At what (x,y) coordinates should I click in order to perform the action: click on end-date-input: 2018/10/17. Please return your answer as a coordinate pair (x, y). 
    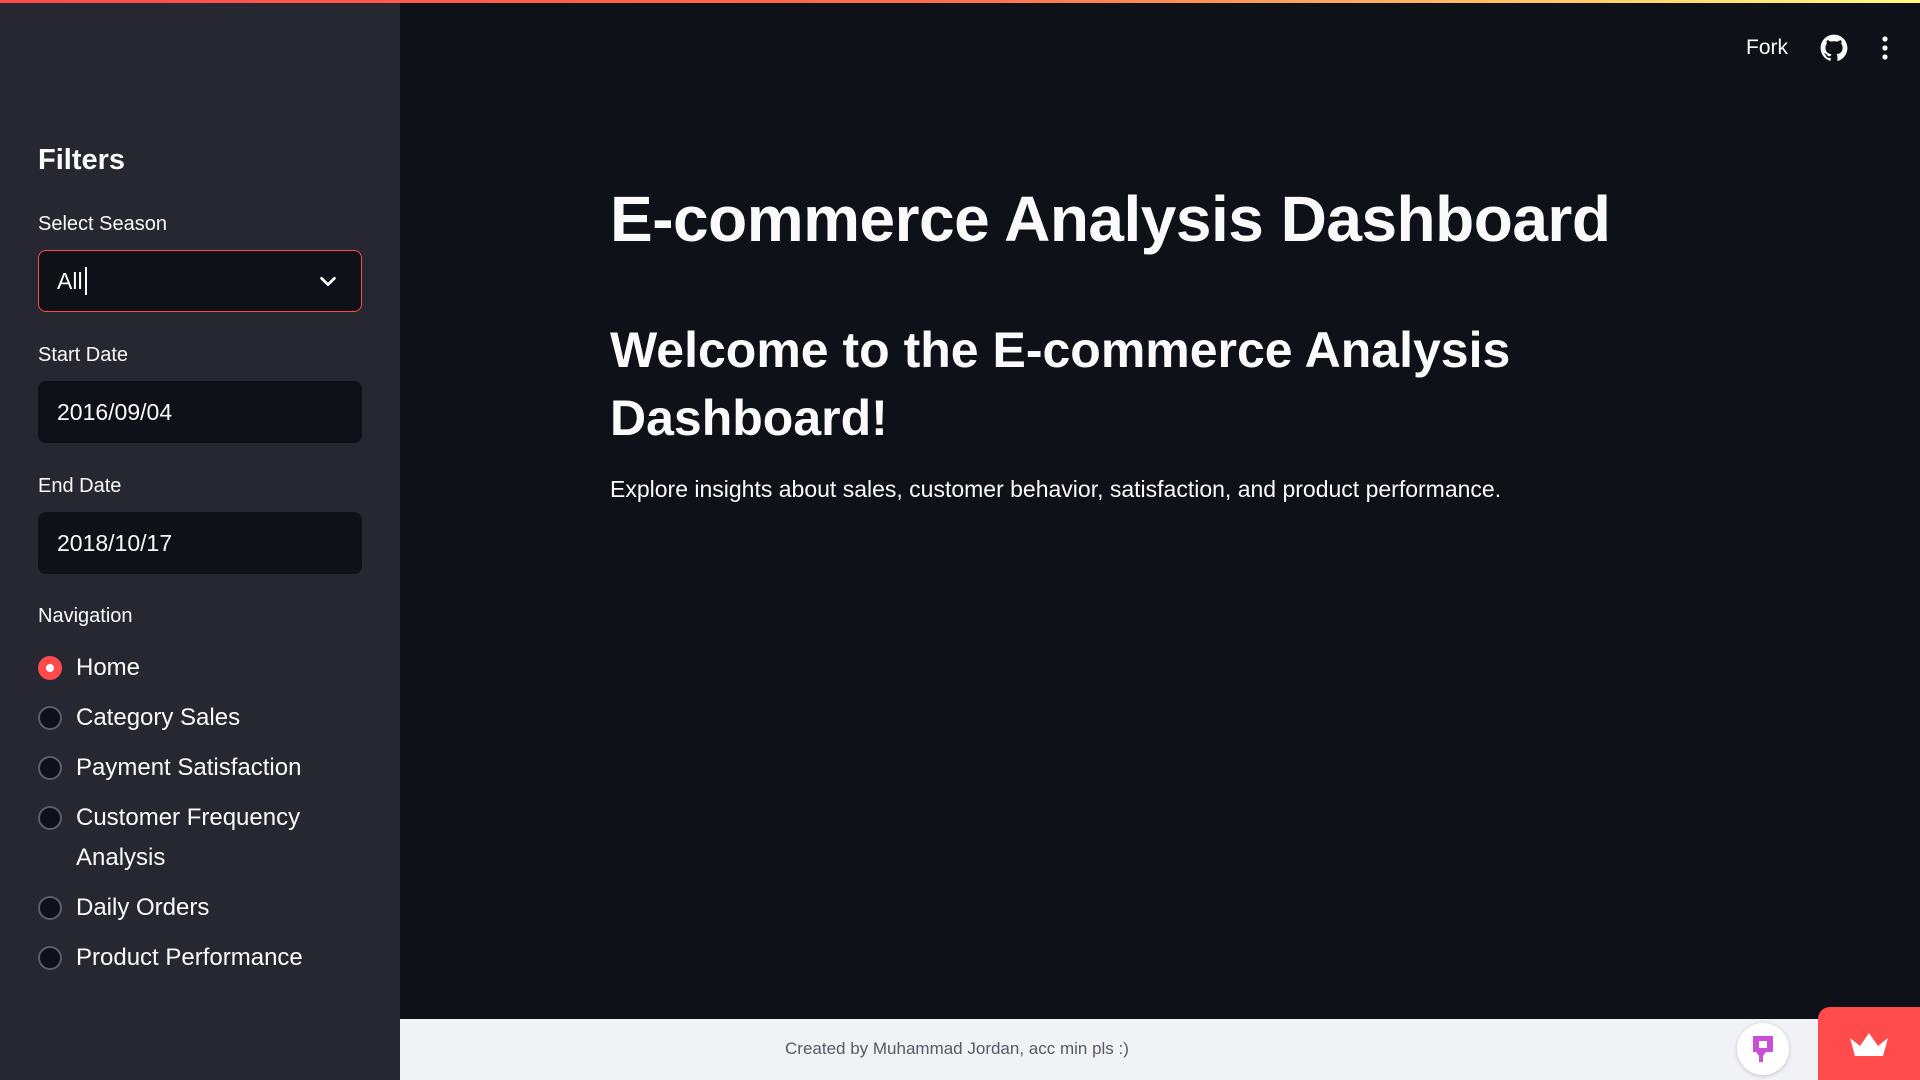
    Looking at the image, I should click on (200, 543).